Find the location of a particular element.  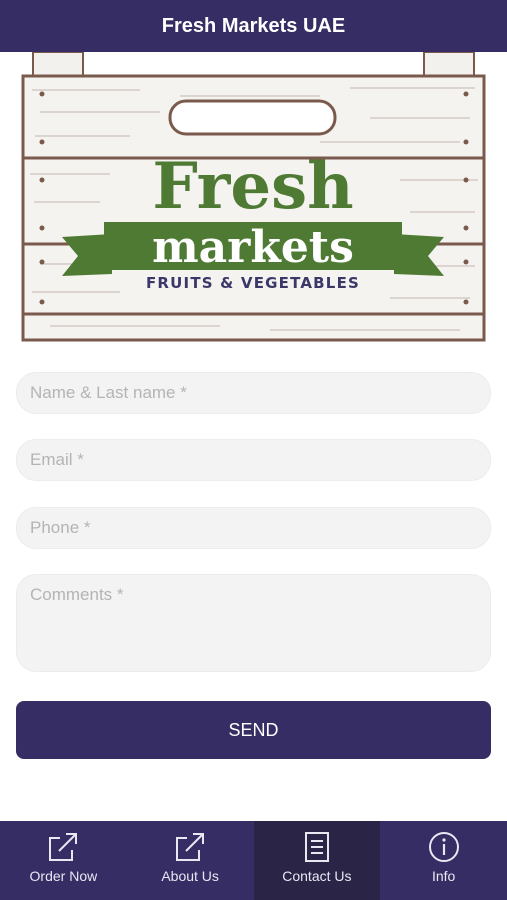

bottom-tab-bar: Order Now About Us Contact Us Info is located at coordinates (253, 860).